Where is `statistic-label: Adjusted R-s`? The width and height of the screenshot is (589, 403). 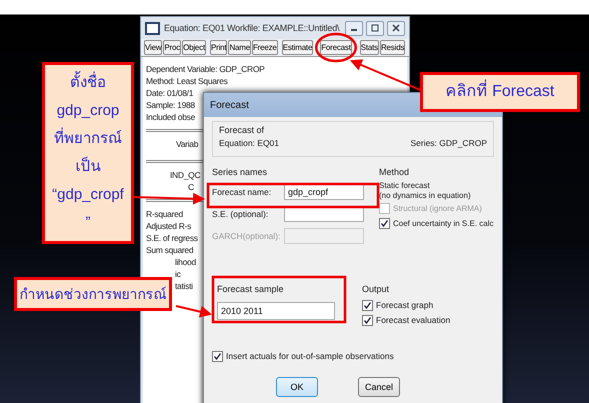
statistic-label: Adjusted R-s is located at coordinates (169, 226).